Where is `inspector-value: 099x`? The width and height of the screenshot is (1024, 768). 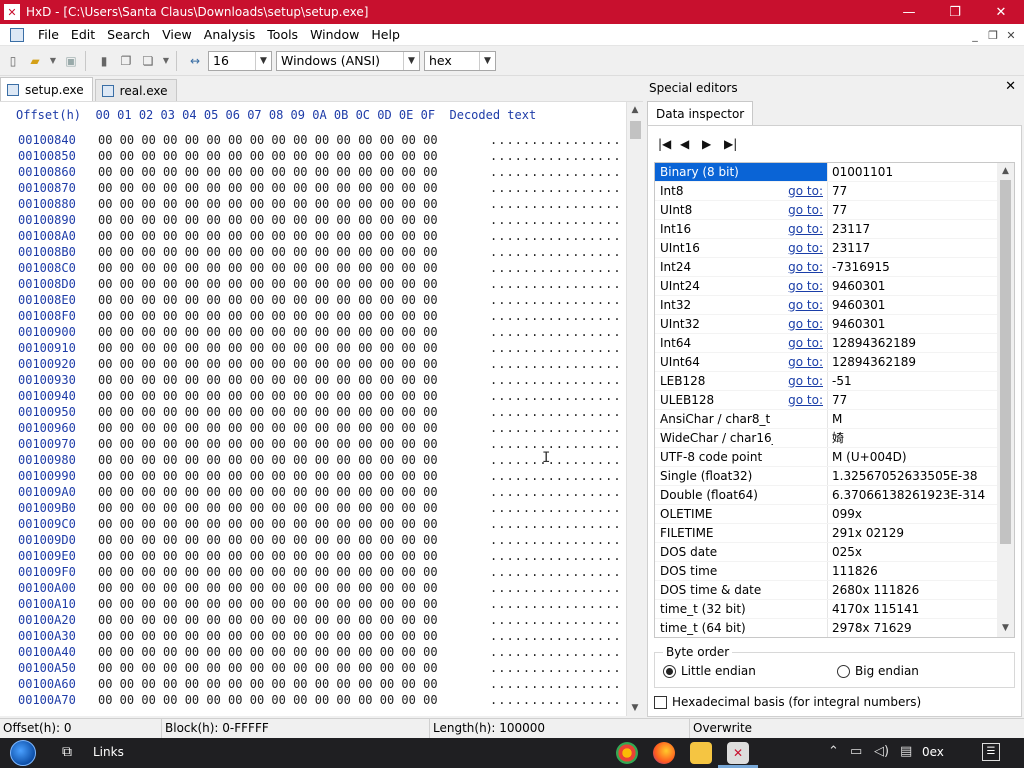
inspector-value: 099x is located at coordinates (912, 514).